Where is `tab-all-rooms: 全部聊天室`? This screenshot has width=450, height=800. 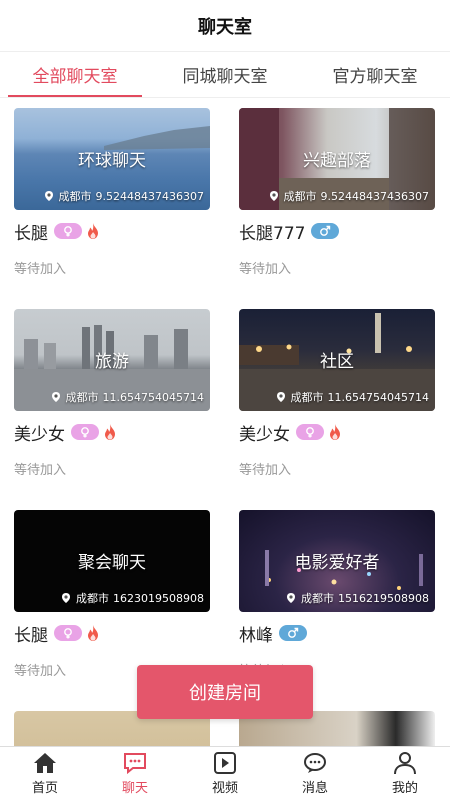
tab-all-rooms: 全部聊天室 is located at coordinates (75, 74).